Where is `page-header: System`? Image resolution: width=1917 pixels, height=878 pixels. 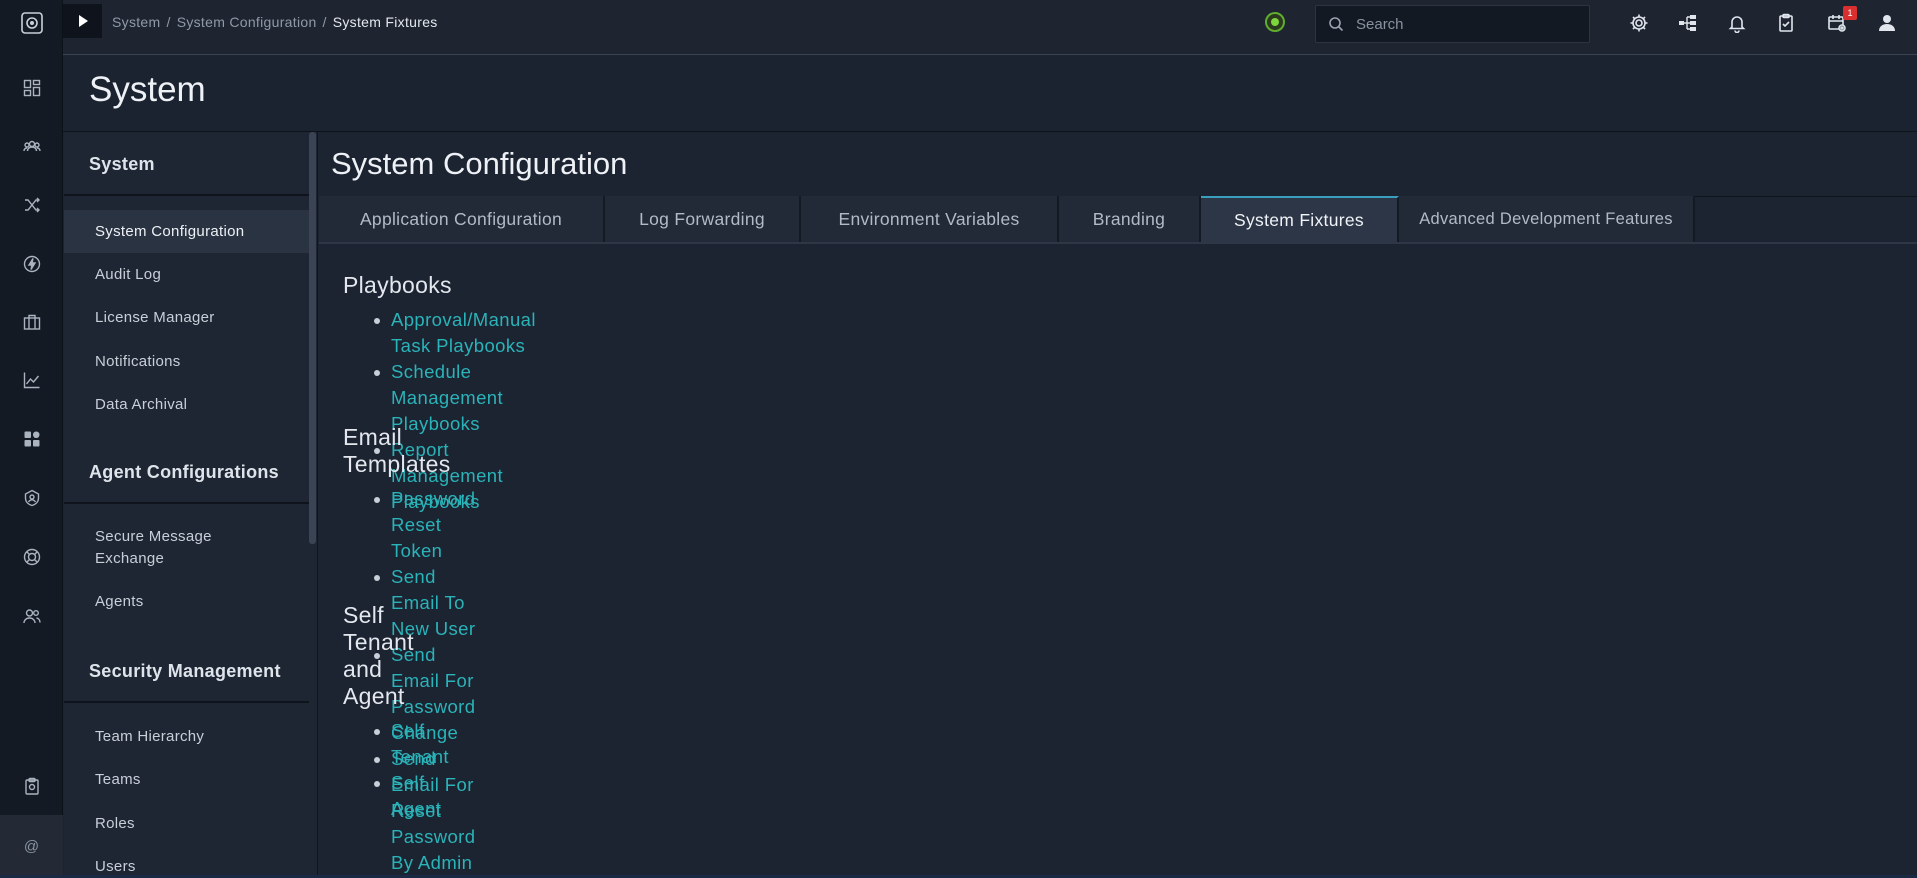 page-header: System is located at coordinates (990, 94).